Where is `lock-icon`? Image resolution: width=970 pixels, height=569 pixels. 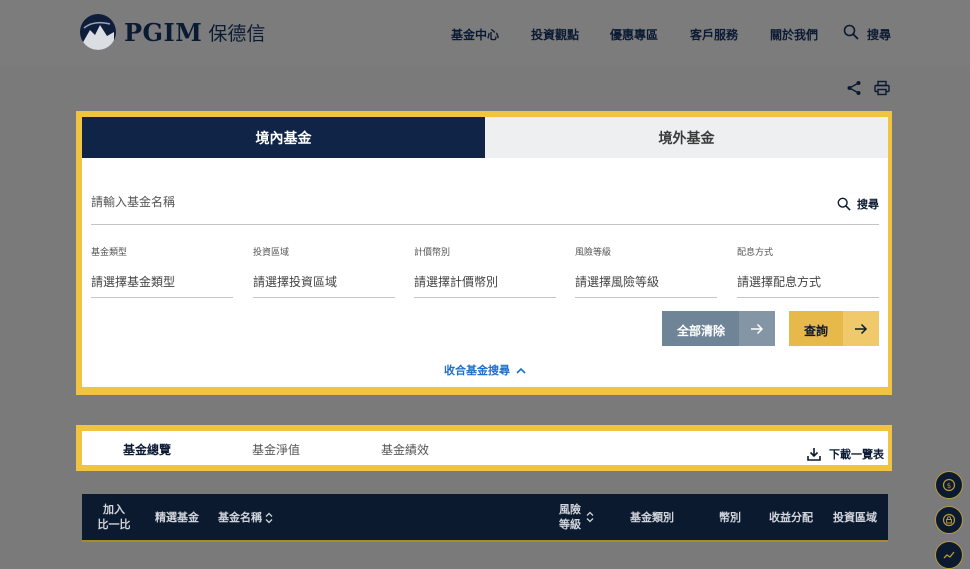 lock-icon is located at coordinates (949, 520).